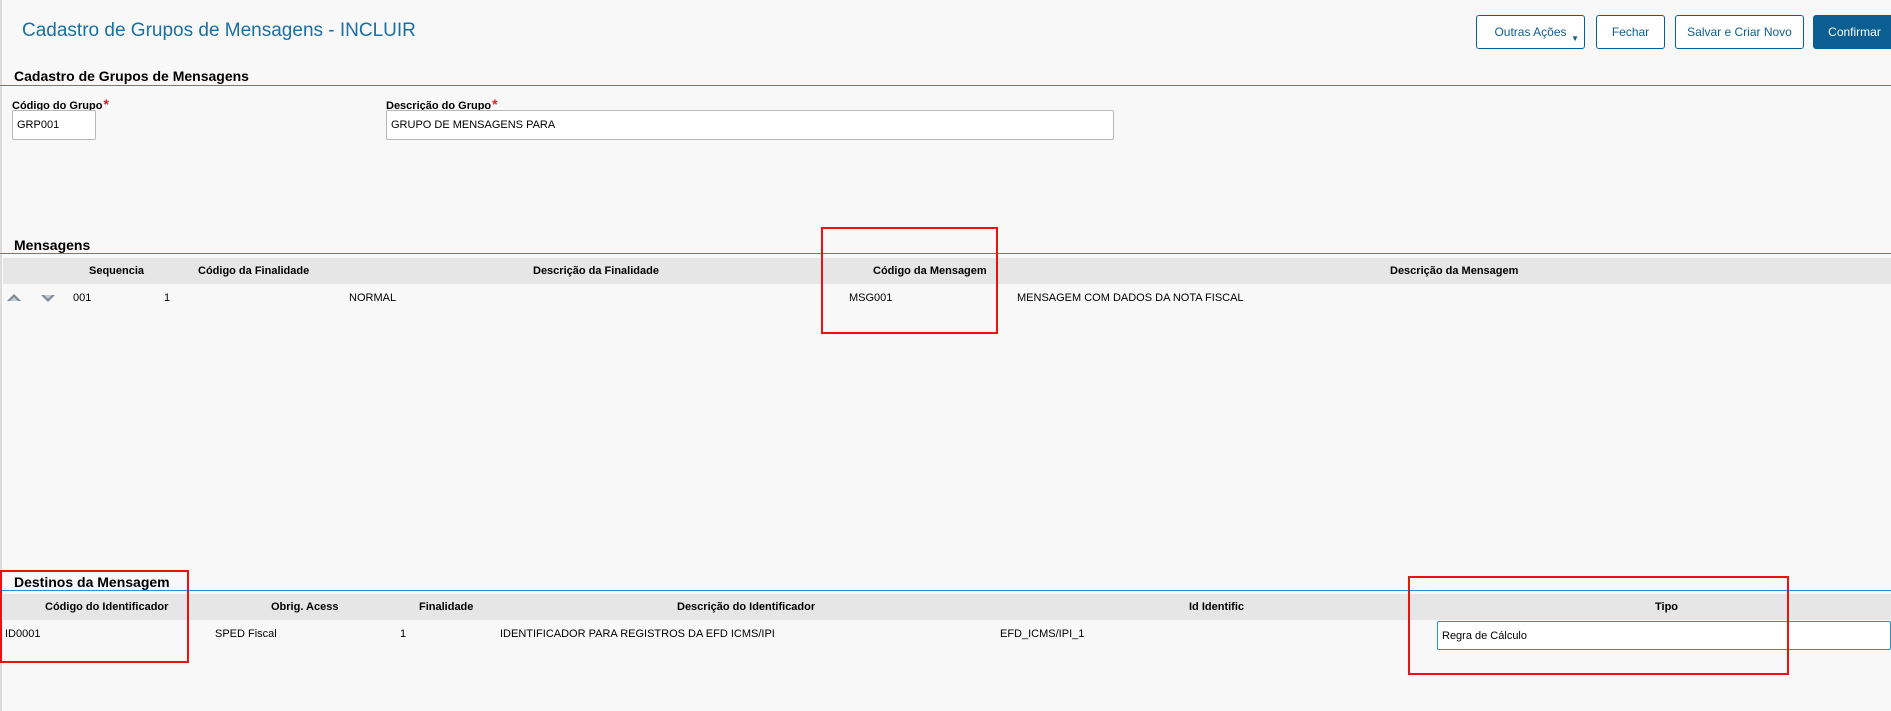 This screenshot has height=711, width=1891. Describe the element at coordinates (945, 85) in the screenshot. I see `form-section-divider` at that location.